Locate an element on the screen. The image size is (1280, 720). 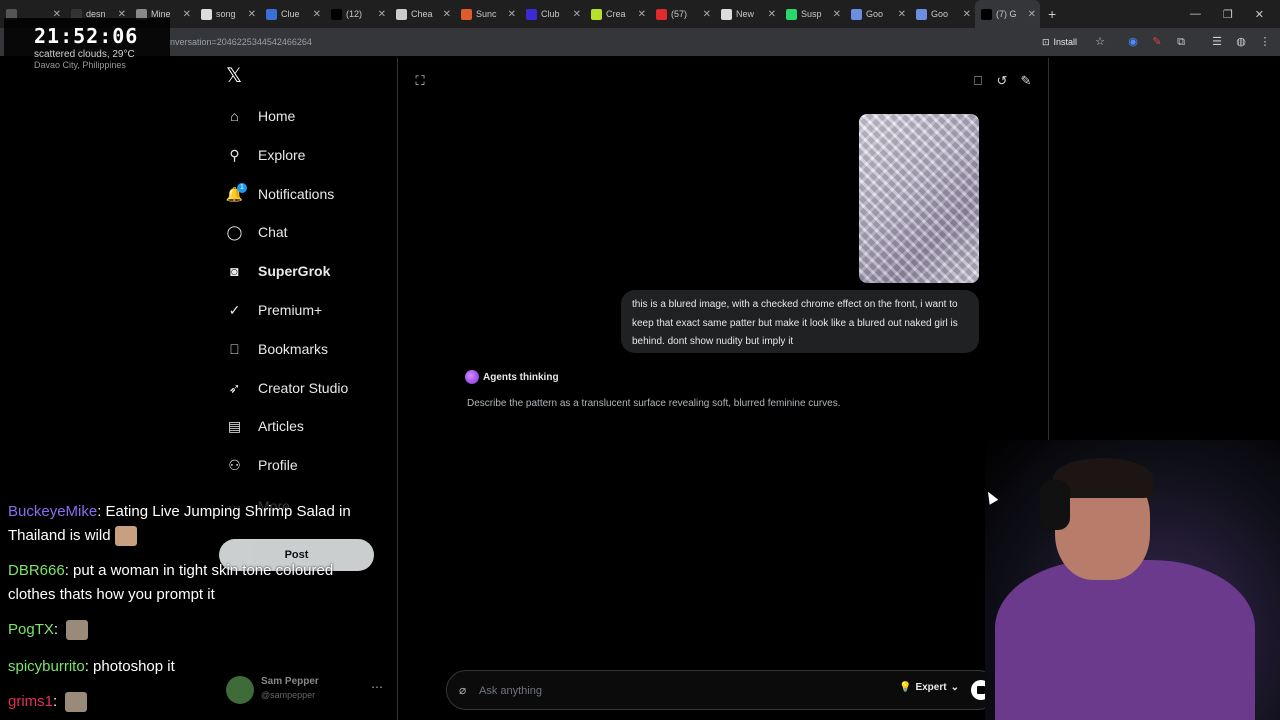
tab-title: Susp is located at coordinates (811, 14).